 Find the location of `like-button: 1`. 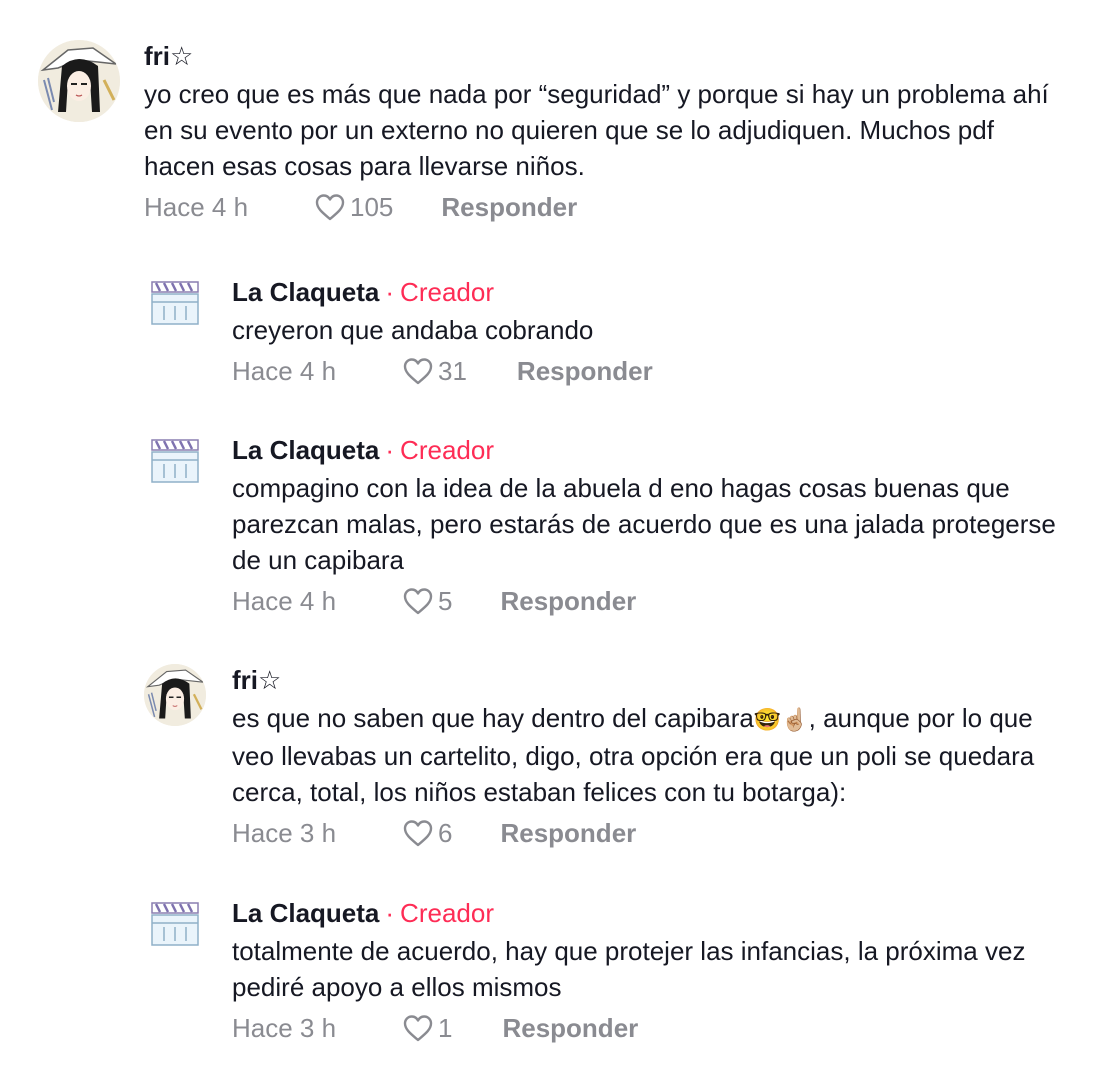

like-button: 1 is located at coordinates (427, 1028).